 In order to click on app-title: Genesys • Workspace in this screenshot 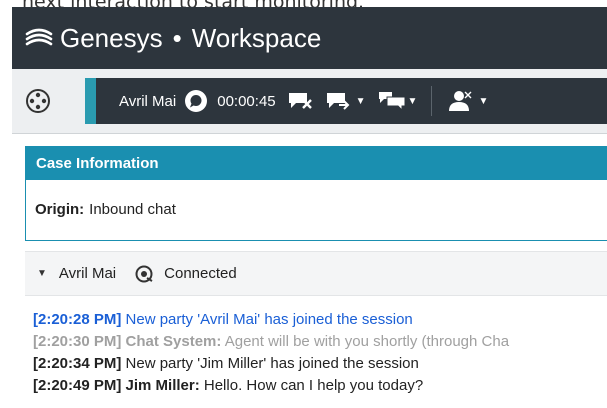, I will do `click(190, 38)`.